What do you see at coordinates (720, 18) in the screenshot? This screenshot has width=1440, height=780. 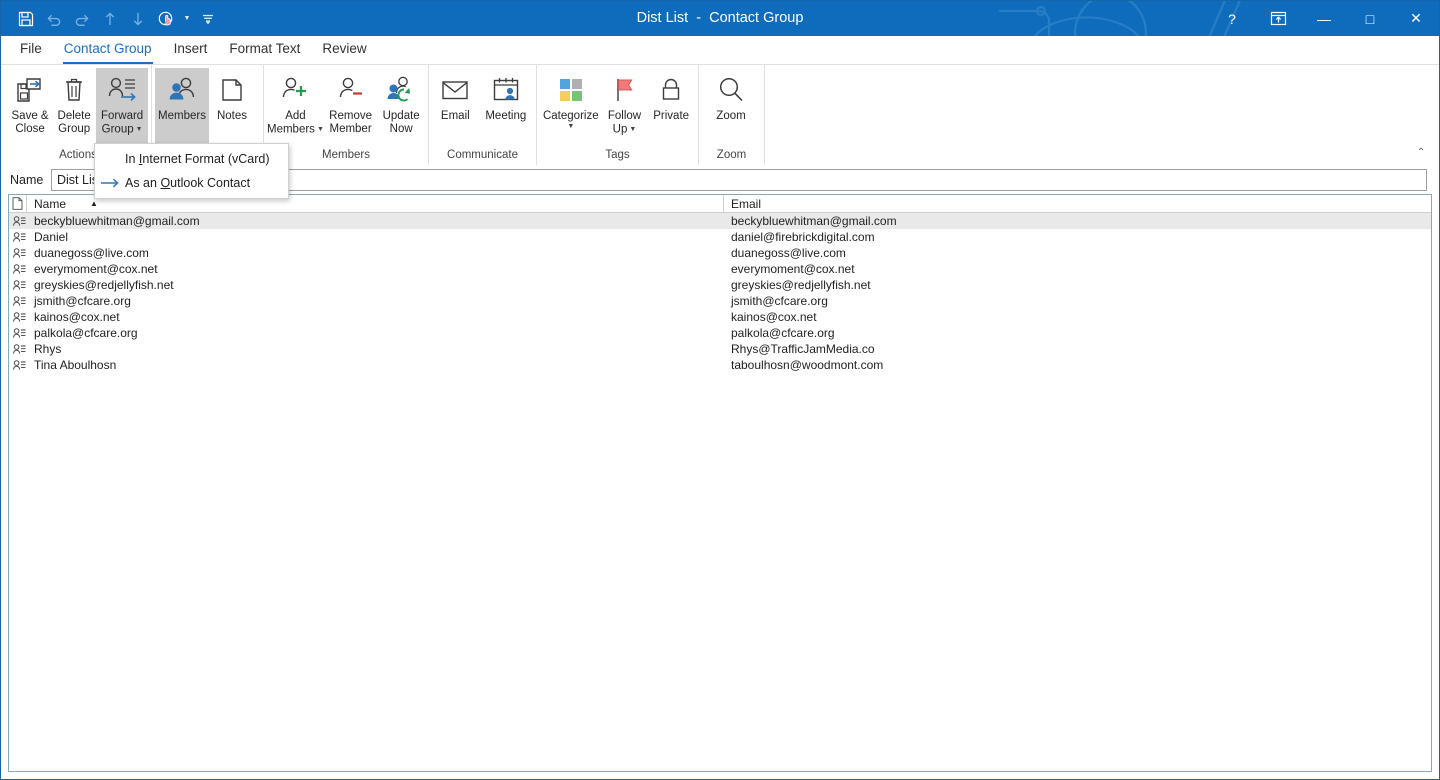 I see `title-bar: ▼ Dist List - Contact Group ? — □ ✕` at bounding box center [720, 18].